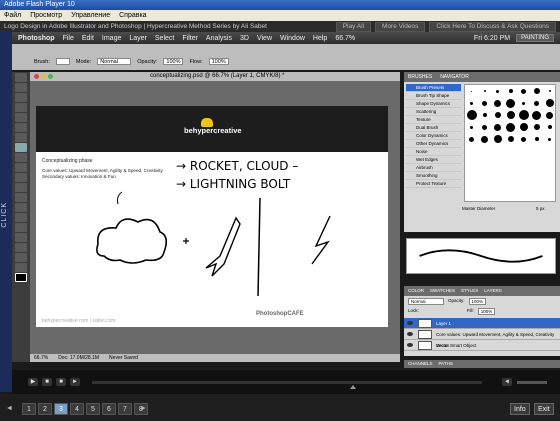  What do you see at coordinates (21, 117) in the screenshot?
I see `crop-tool-icon` at bounding box center [21, 117].